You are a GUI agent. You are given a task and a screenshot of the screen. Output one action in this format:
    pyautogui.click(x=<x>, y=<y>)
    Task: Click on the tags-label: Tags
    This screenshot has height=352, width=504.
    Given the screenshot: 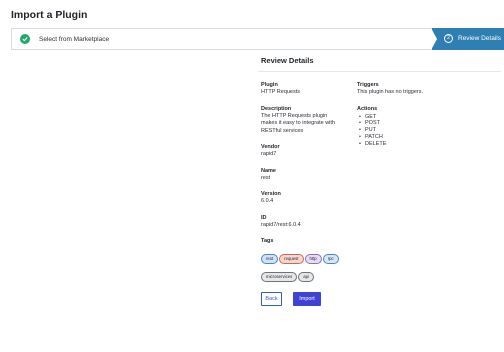 What is the action you would take?
    pyautogui.click(x=267, y=241)
    